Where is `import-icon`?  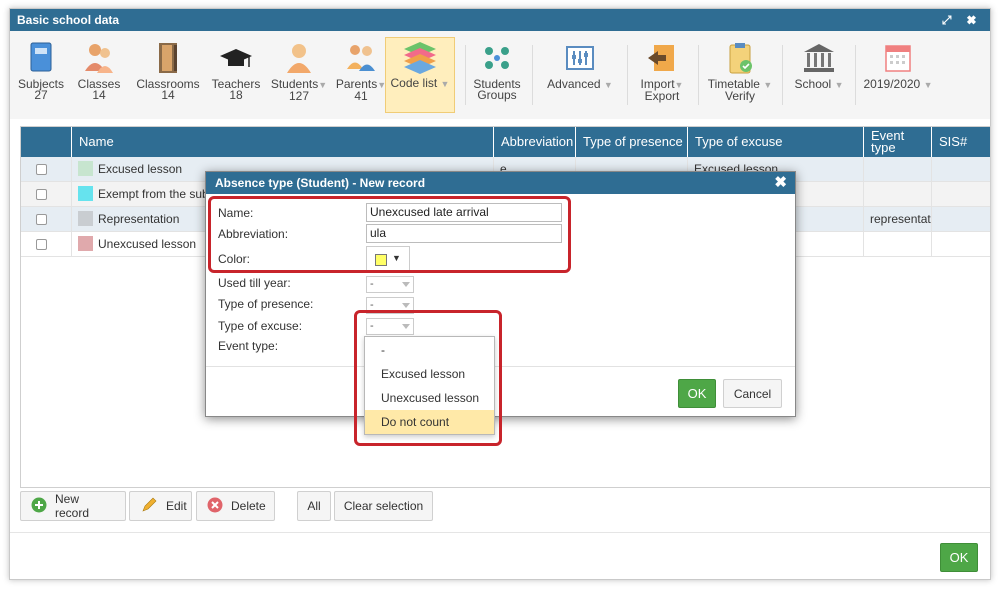 import-icon is located at coordinates (661, 58).